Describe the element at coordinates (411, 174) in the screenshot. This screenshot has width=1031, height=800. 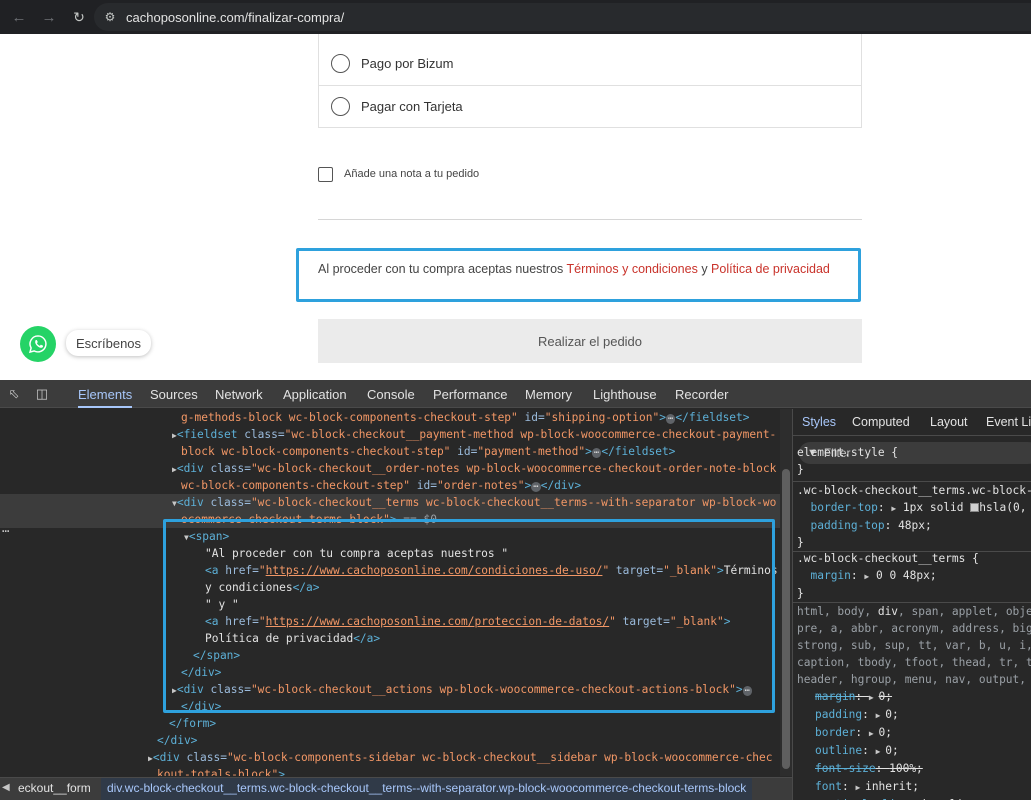
I see `order-note-label: Añade una nota a tu pedido` at that location.